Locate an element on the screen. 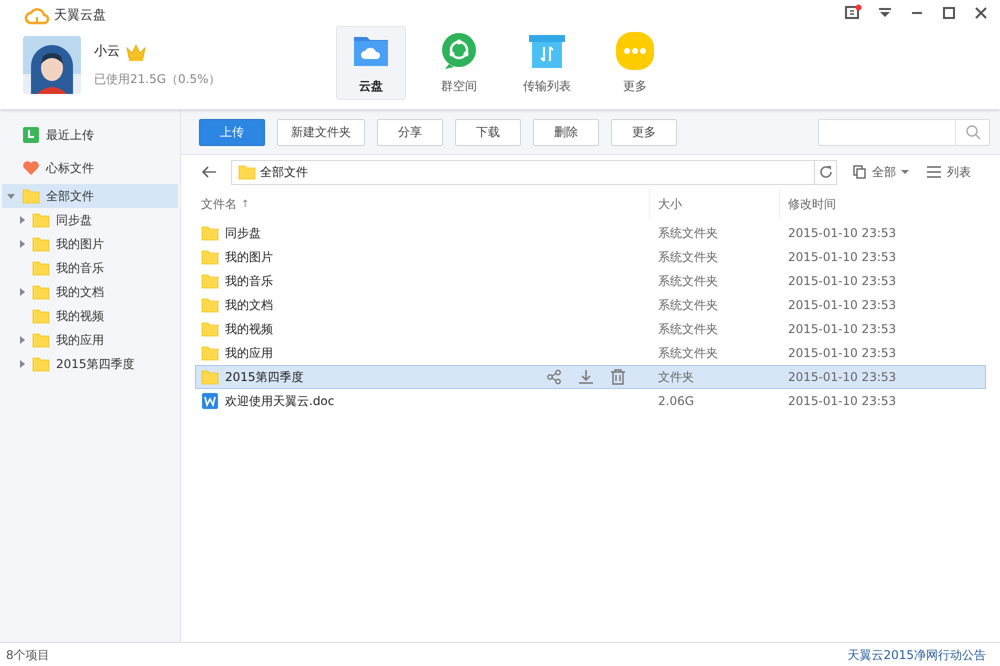 This screenshot has width=1000, height=666. crown-icon is located at coordinates (136, 52).